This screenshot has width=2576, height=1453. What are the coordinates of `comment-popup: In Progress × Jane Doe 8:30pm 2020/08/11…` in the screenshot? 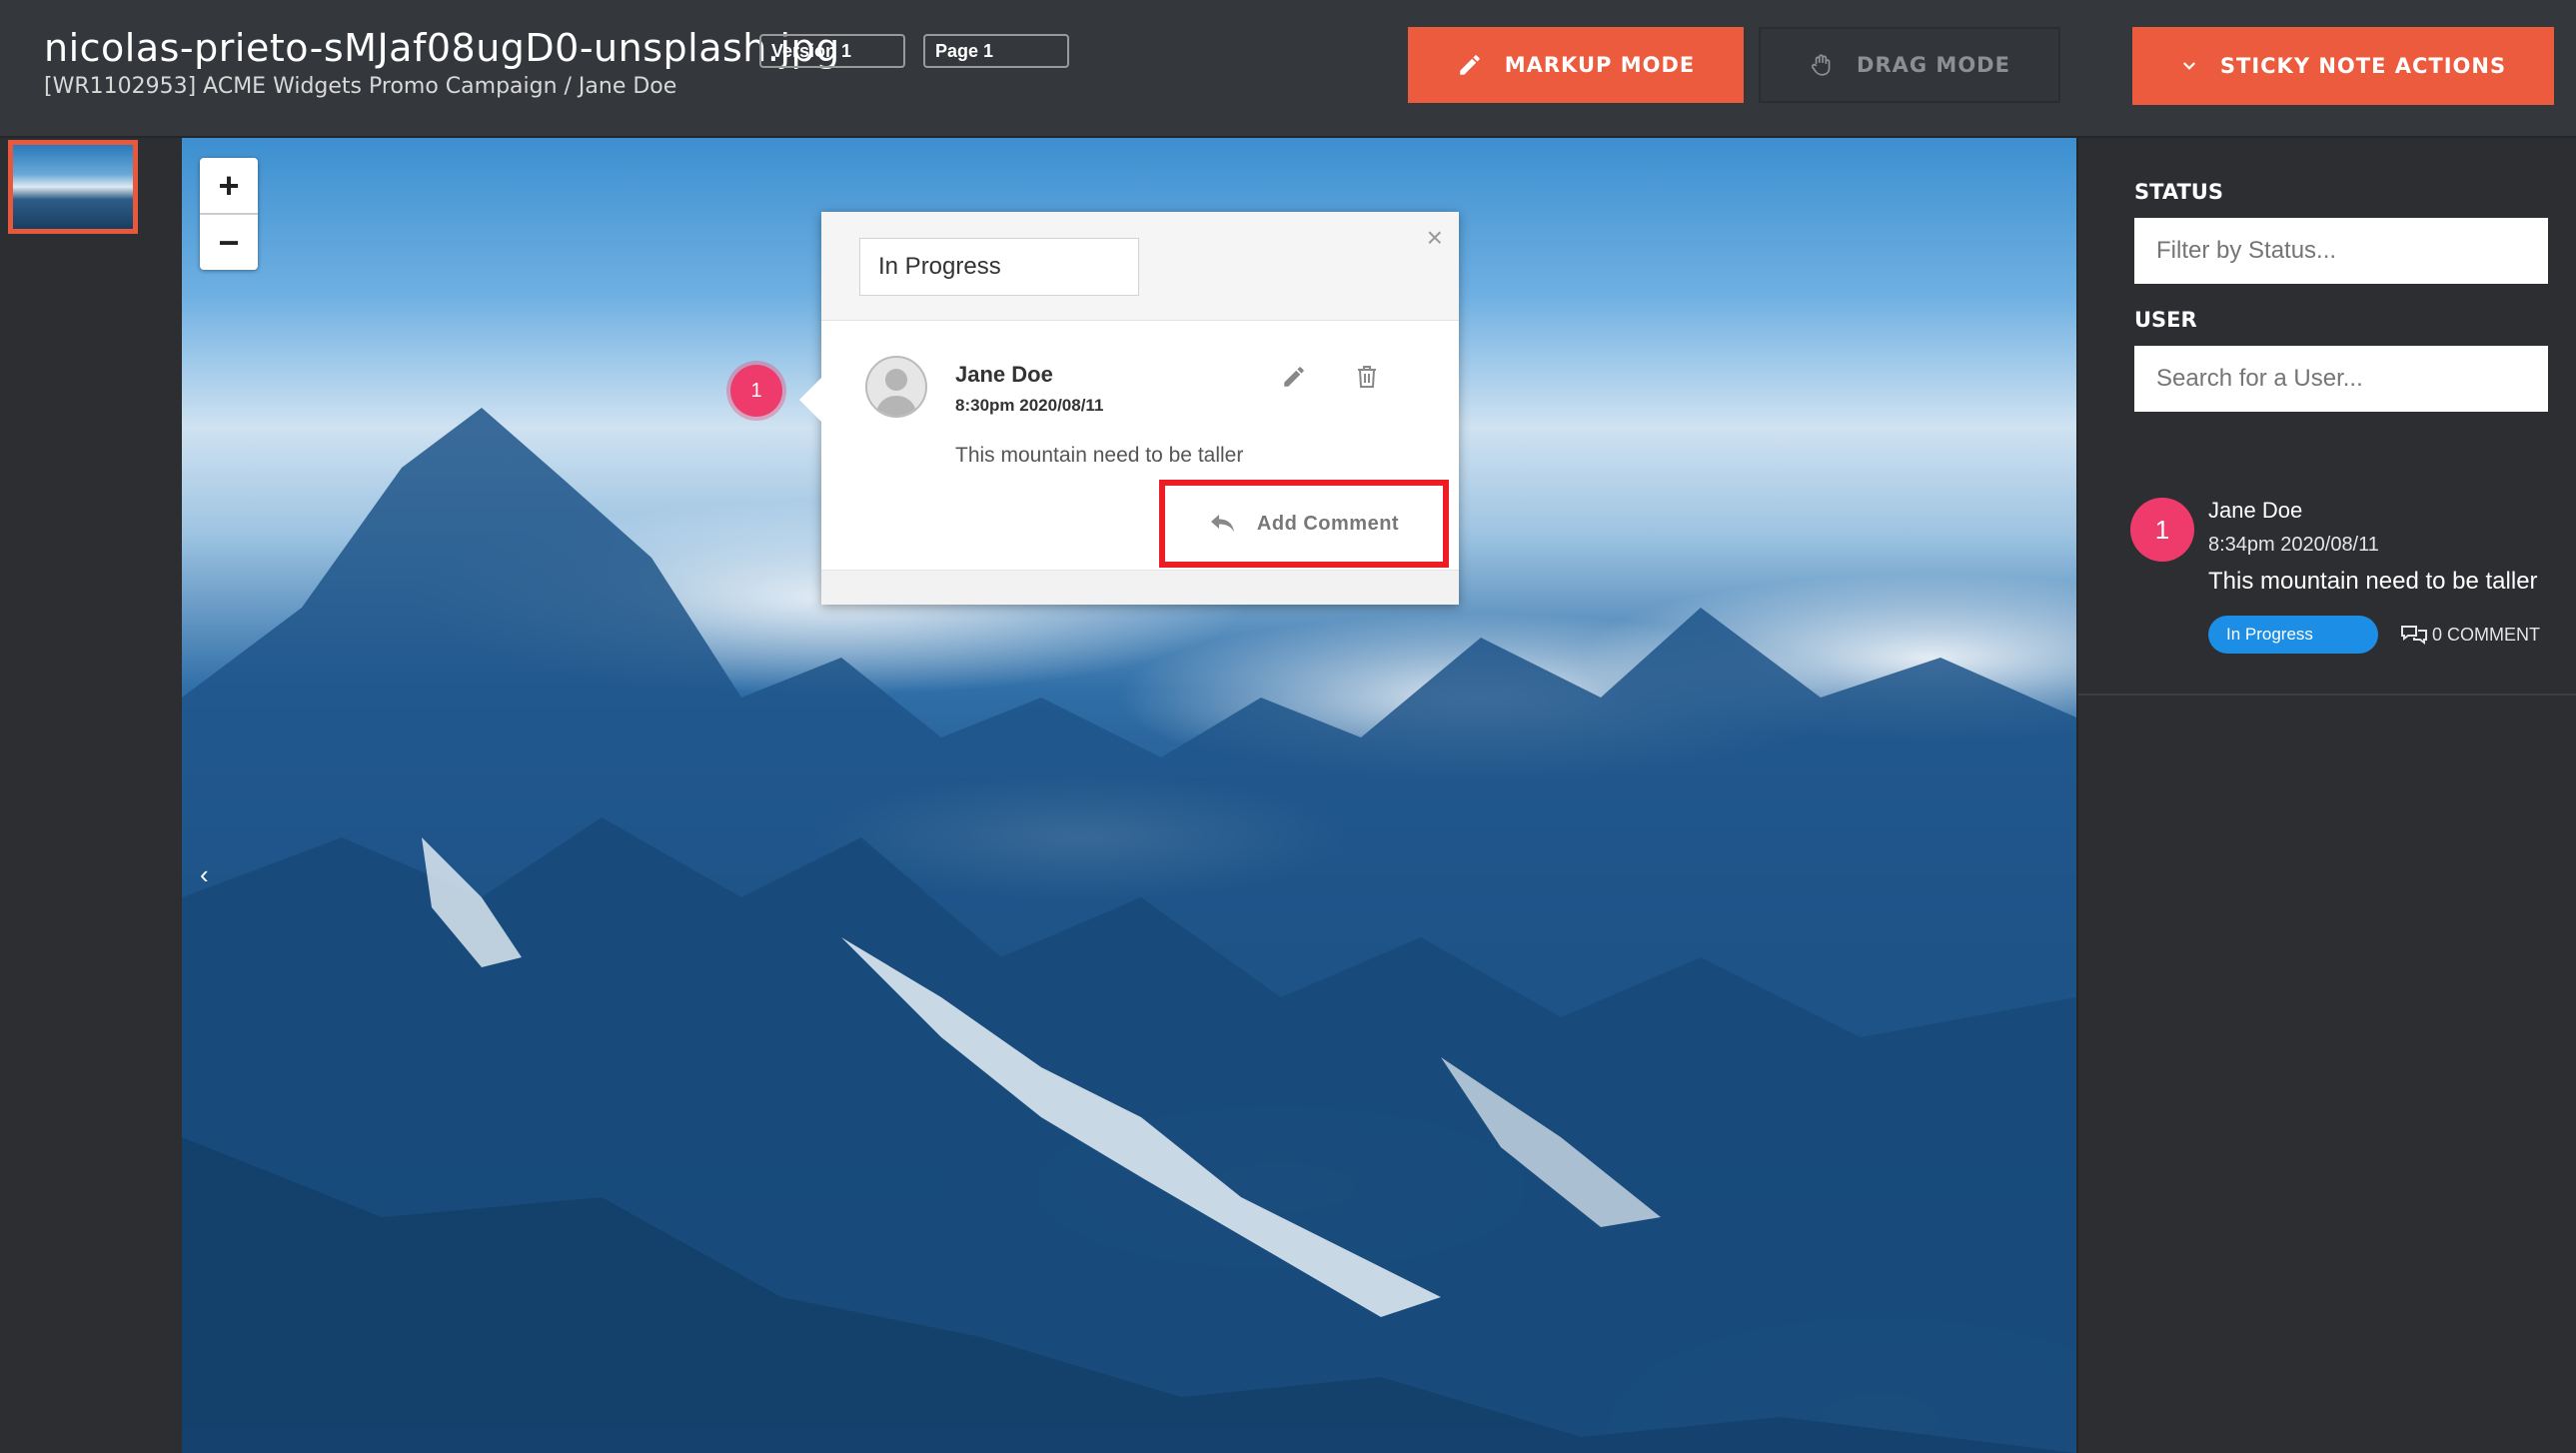 It's located at (1129, 408).